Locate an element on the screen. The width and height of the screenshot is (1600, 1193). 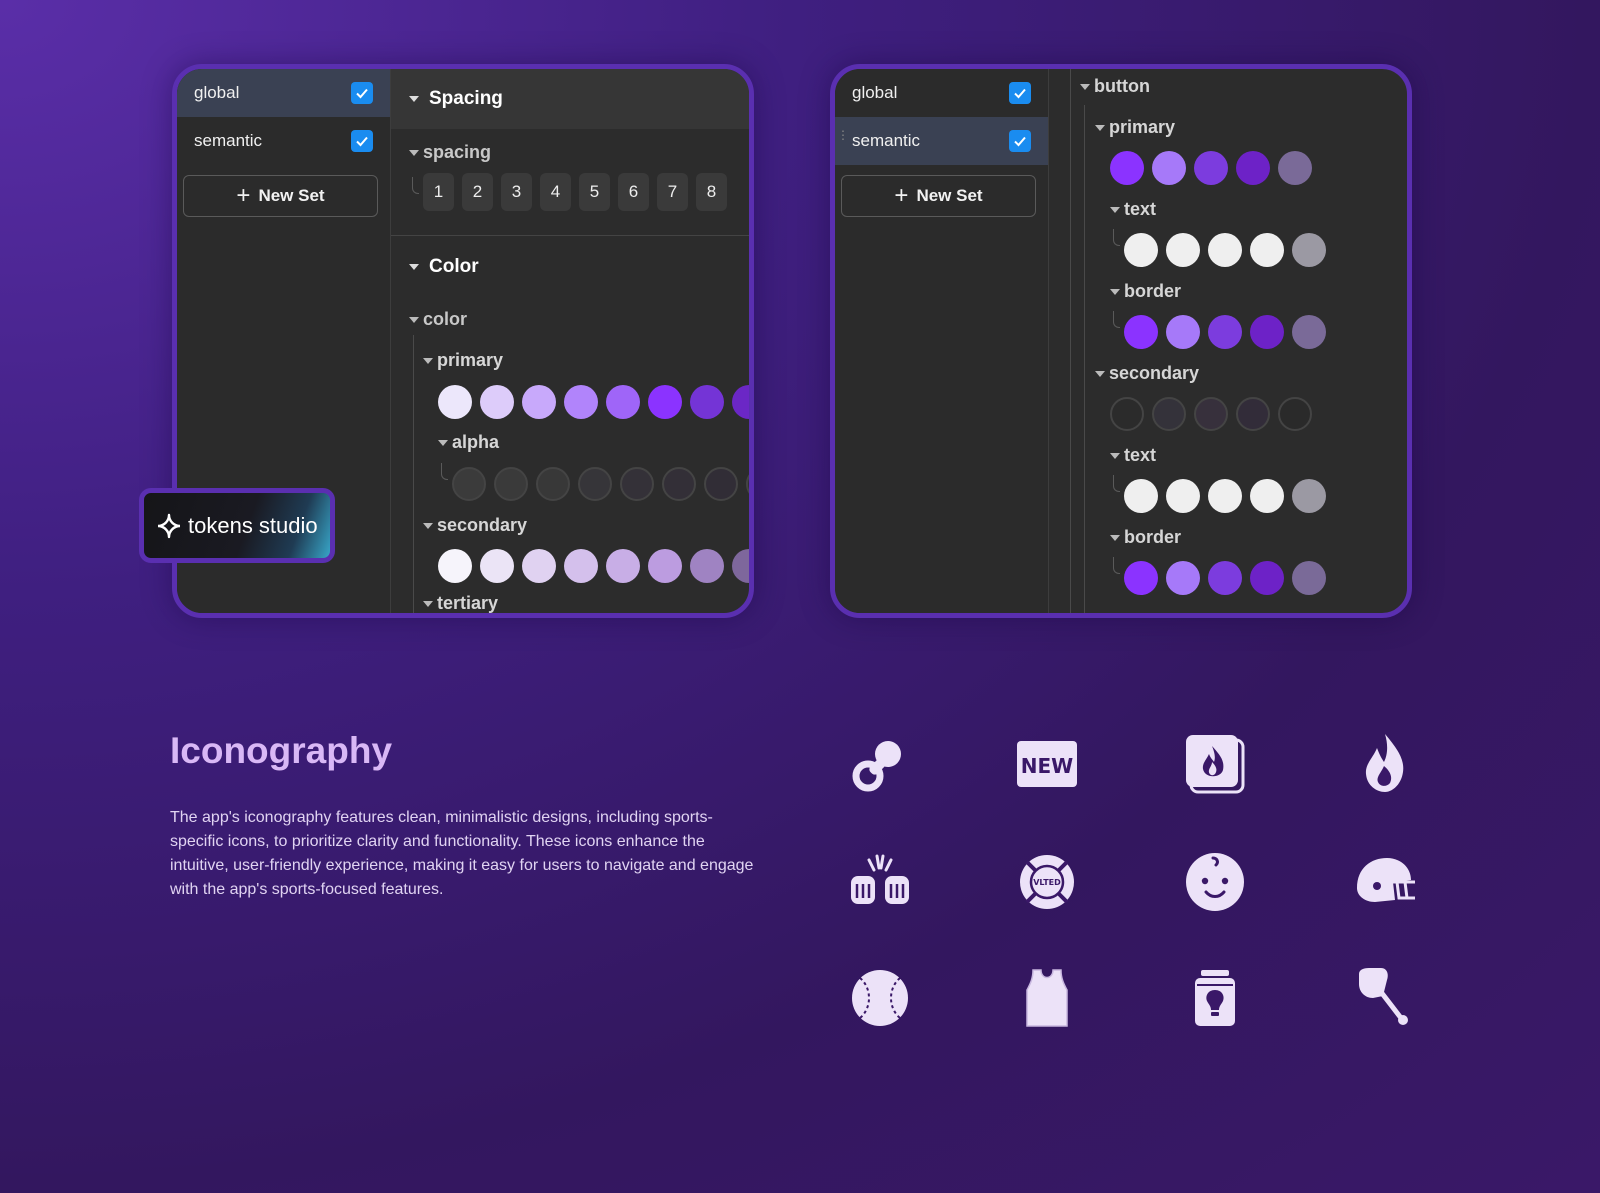
spacing-token-chip: 2 is located at coordinates (477, 192).